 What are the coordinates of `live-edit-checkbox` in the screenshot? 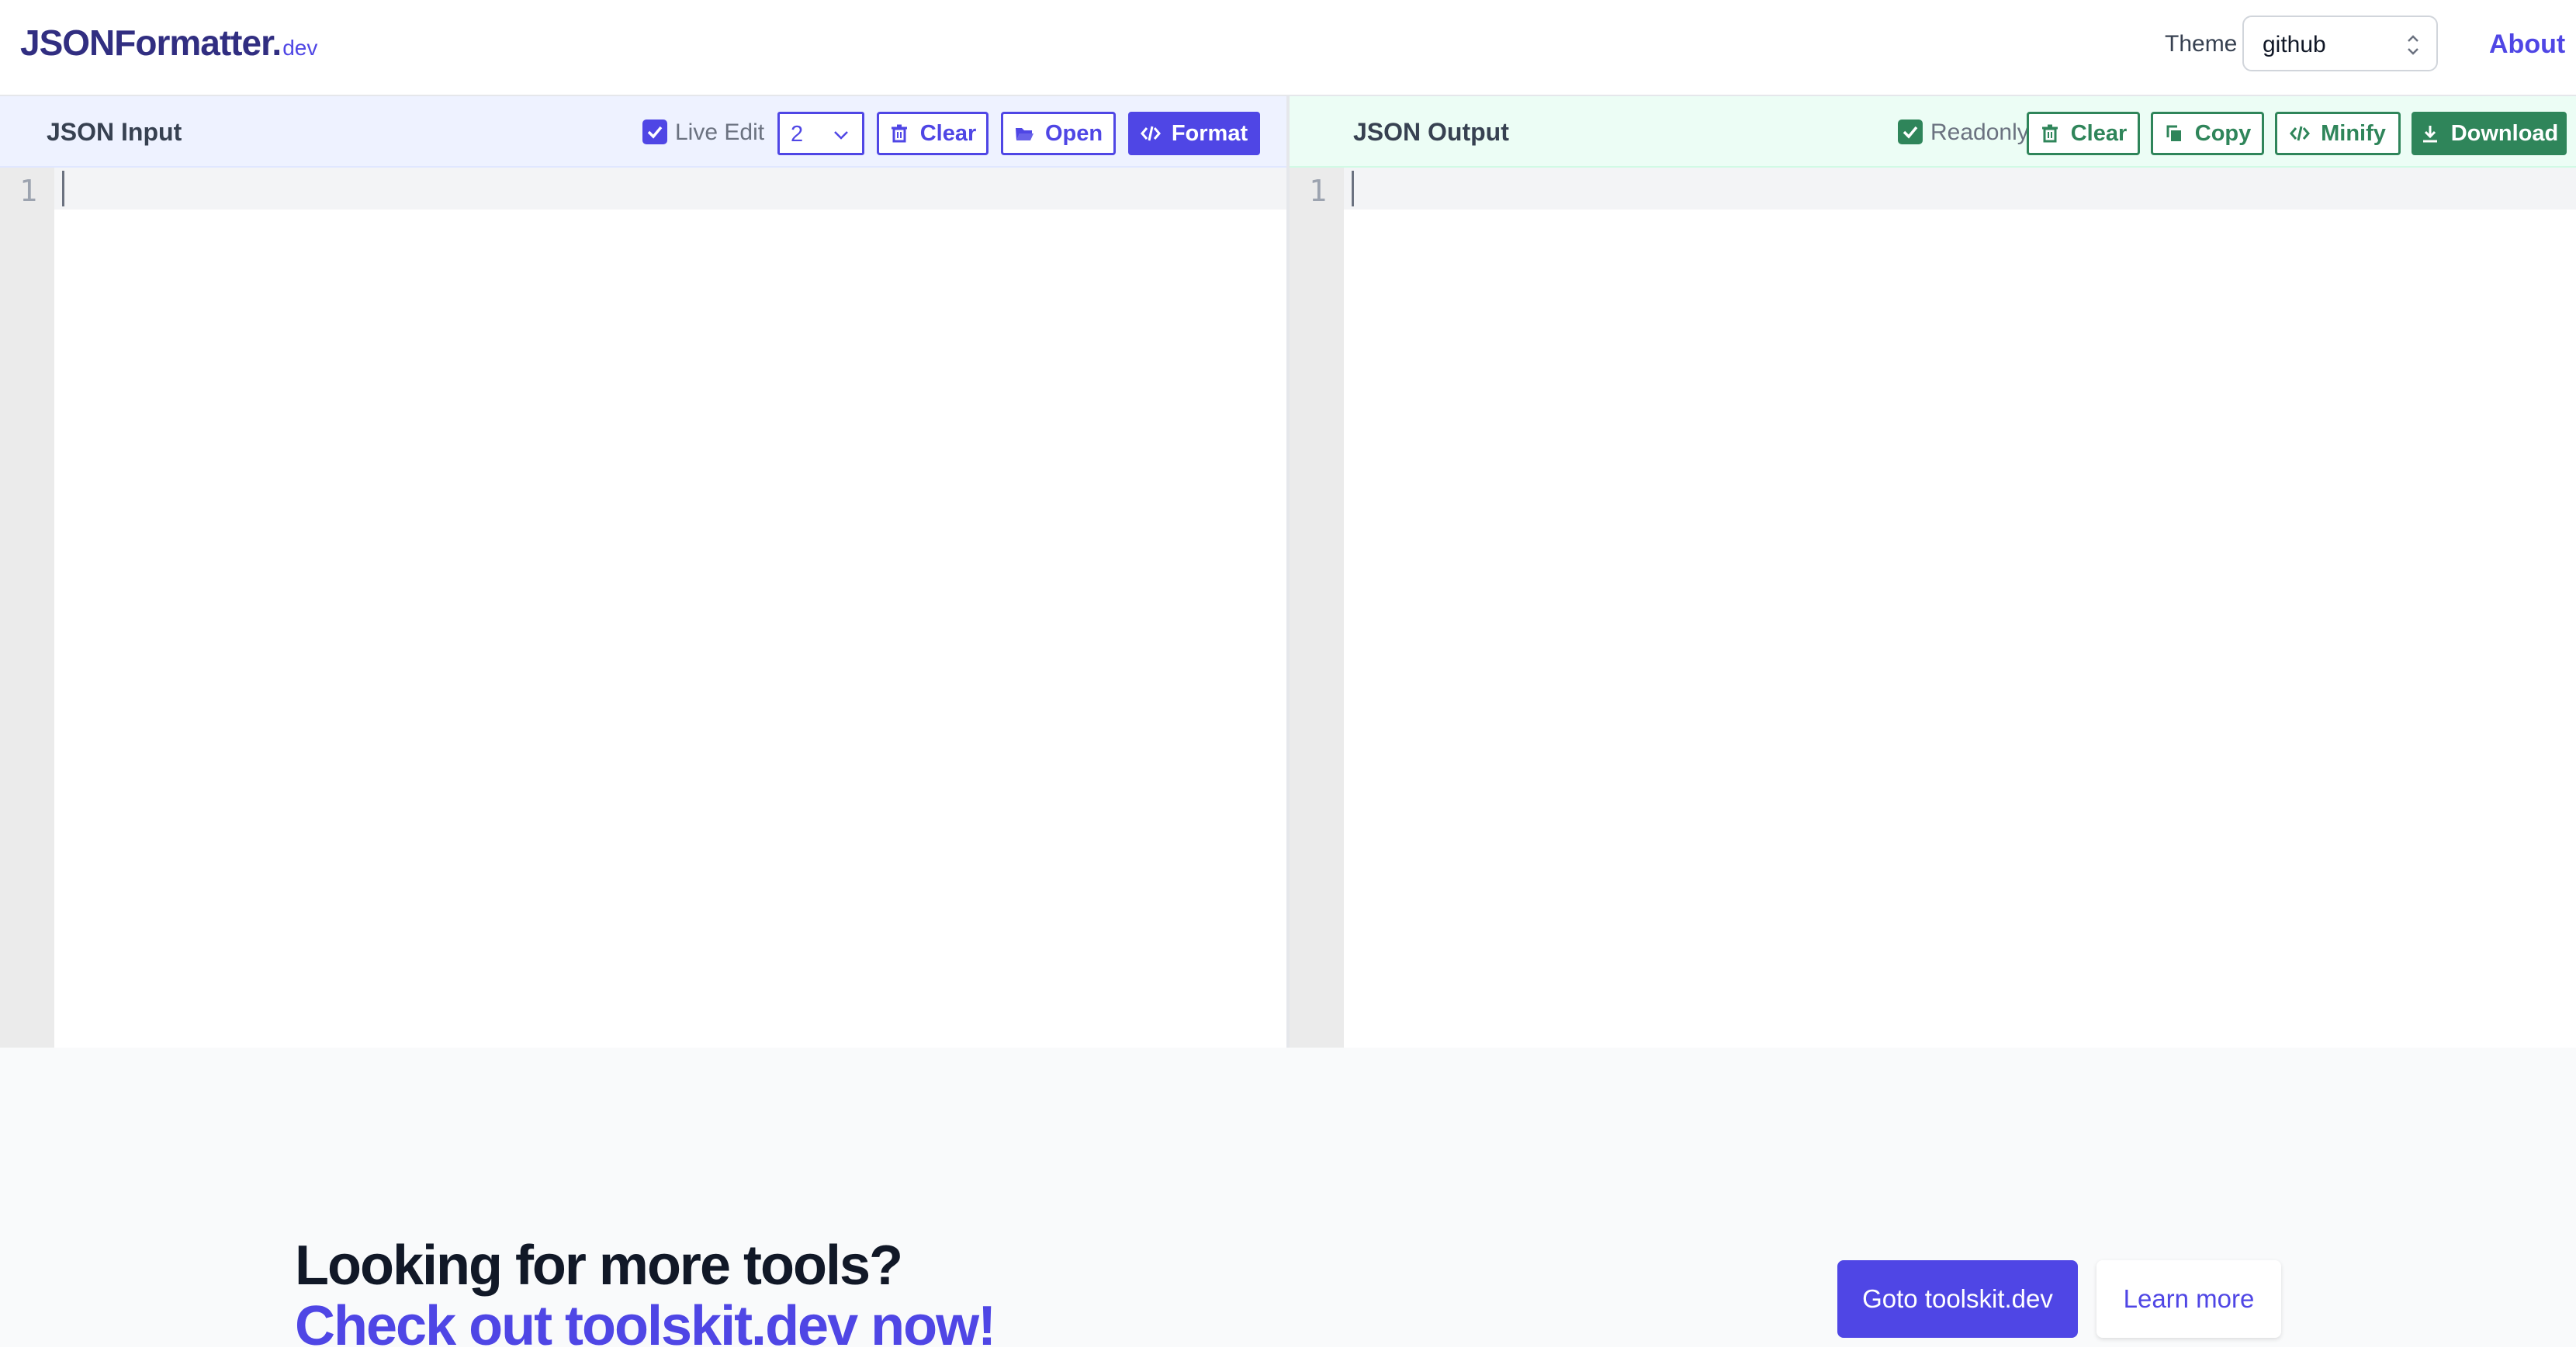 It's located at (654, 132).